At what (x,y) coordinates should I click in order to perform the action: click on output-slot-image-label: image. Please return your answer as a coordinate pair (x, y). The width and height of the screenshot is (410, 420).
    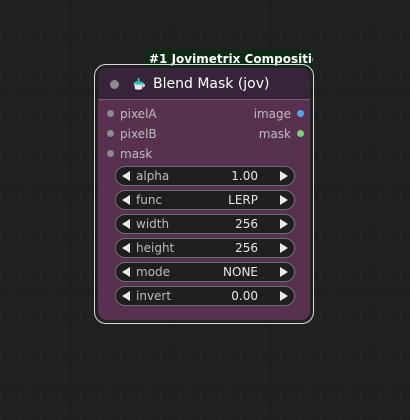
    Looking at the image, I should click on (272, 114).